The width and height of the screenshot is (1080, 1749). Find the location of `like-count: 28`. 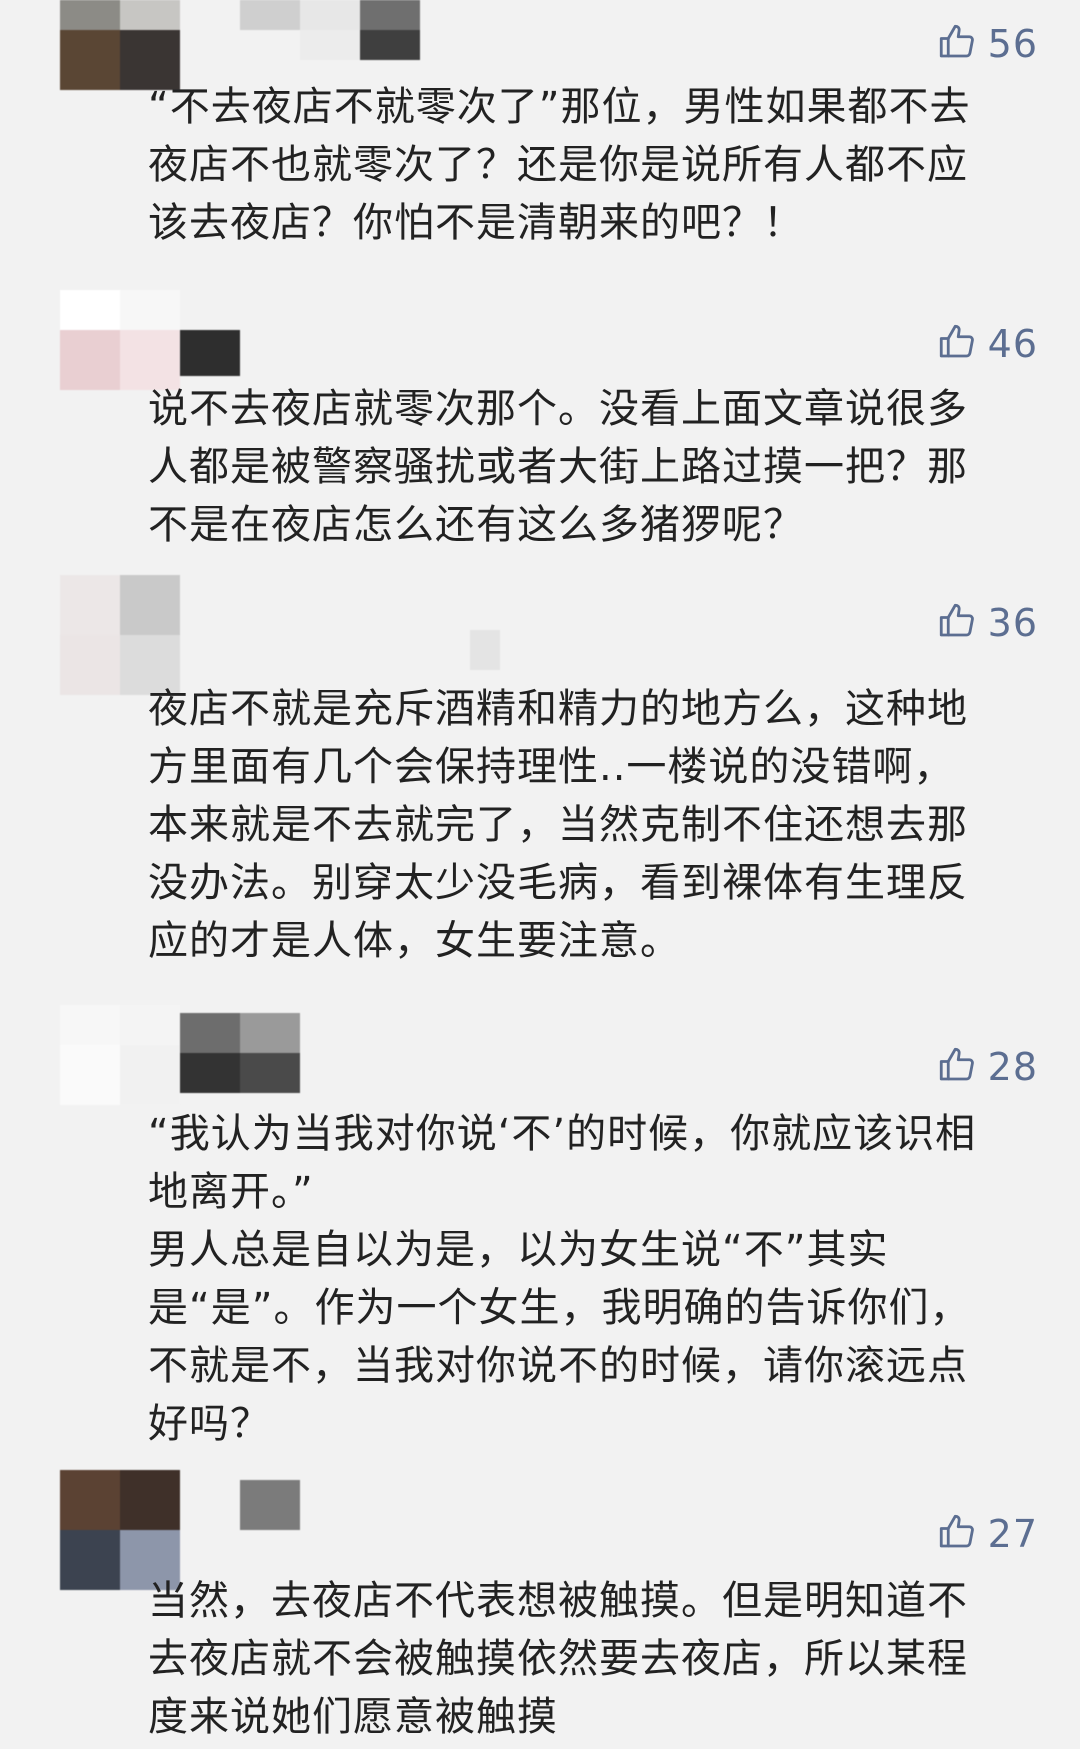

like-count: 28 is located at coordinates (1012, 1067).